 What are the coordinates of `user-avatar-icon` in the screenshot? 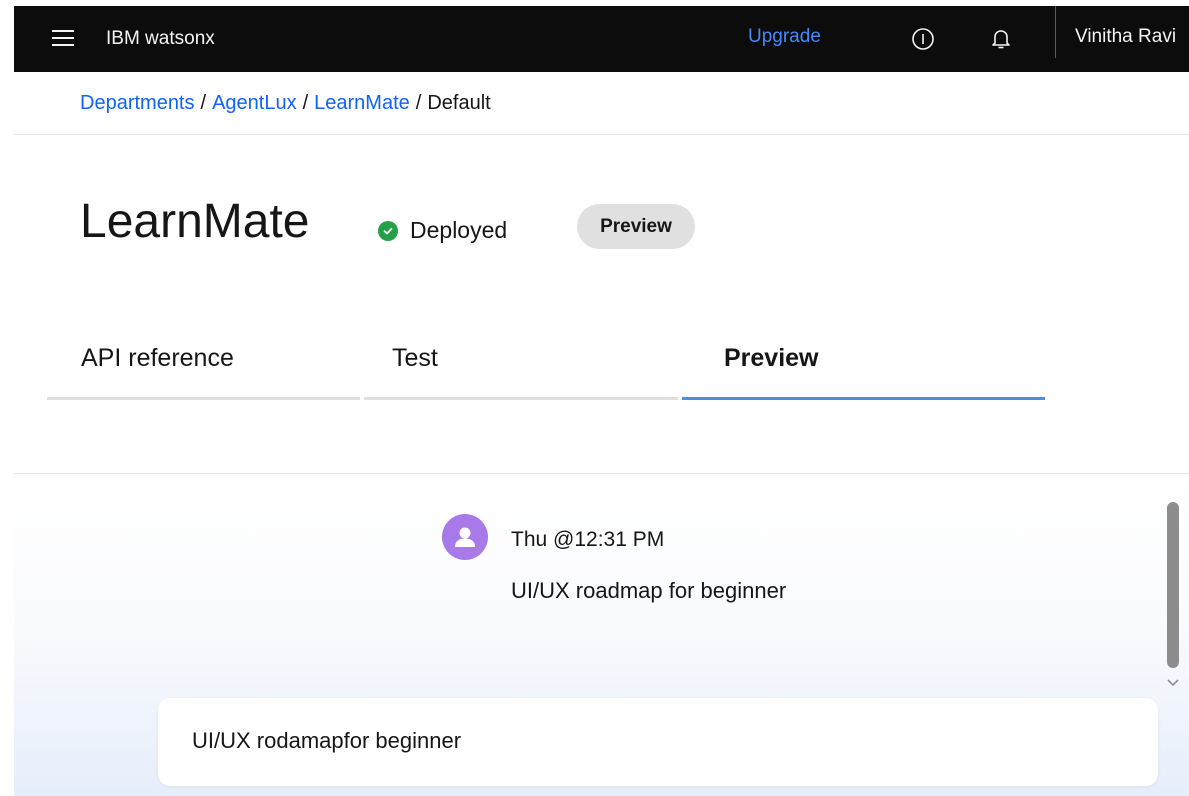 It's located at (465, 537).